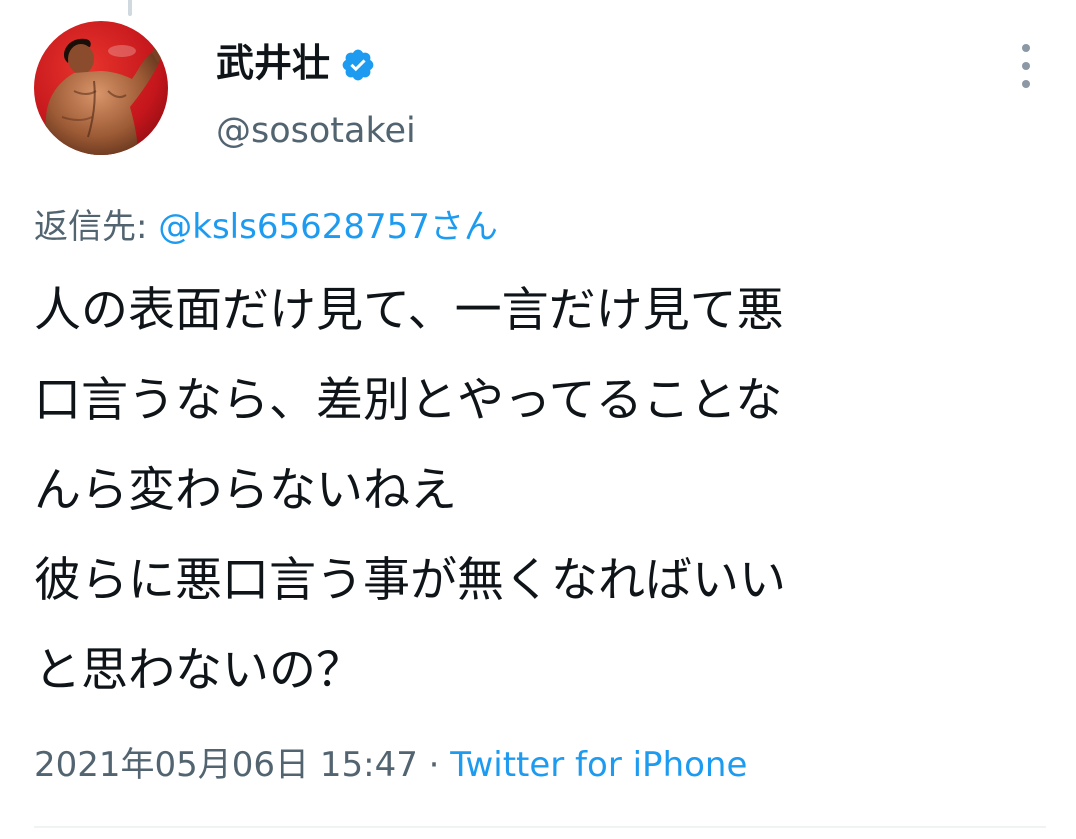 The height and width of the screenshot is (839, 1076). I want to click on reply-prefix: 返信先:, so click(96, 227).